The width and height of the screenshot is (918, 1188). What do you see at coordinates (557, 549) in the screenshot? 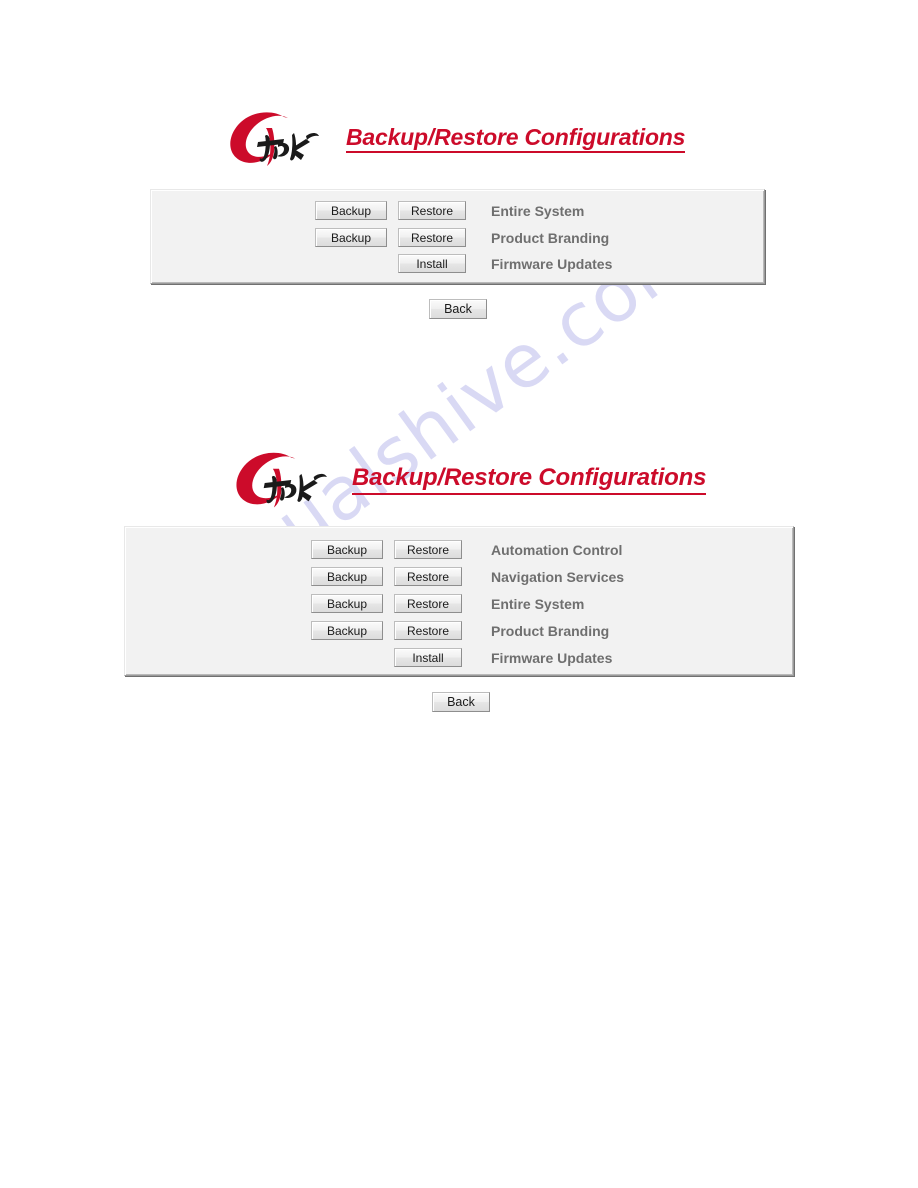
I see `row-label-automation-control: Automation Control` at bounding box center [557, 549].